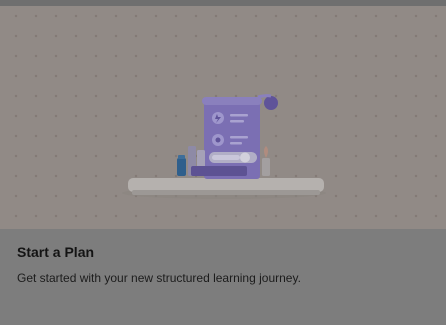  Describe the element at coordinates (224, 146) in the screenshot. I see `learning-plan-document-illustration` at that location.